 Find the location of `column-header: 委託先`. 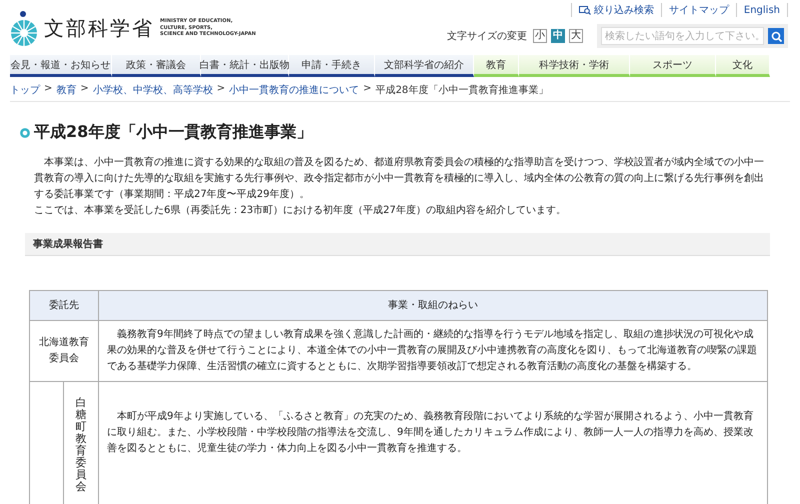

column-header: 委託先 is located at coordinates (64, 305).